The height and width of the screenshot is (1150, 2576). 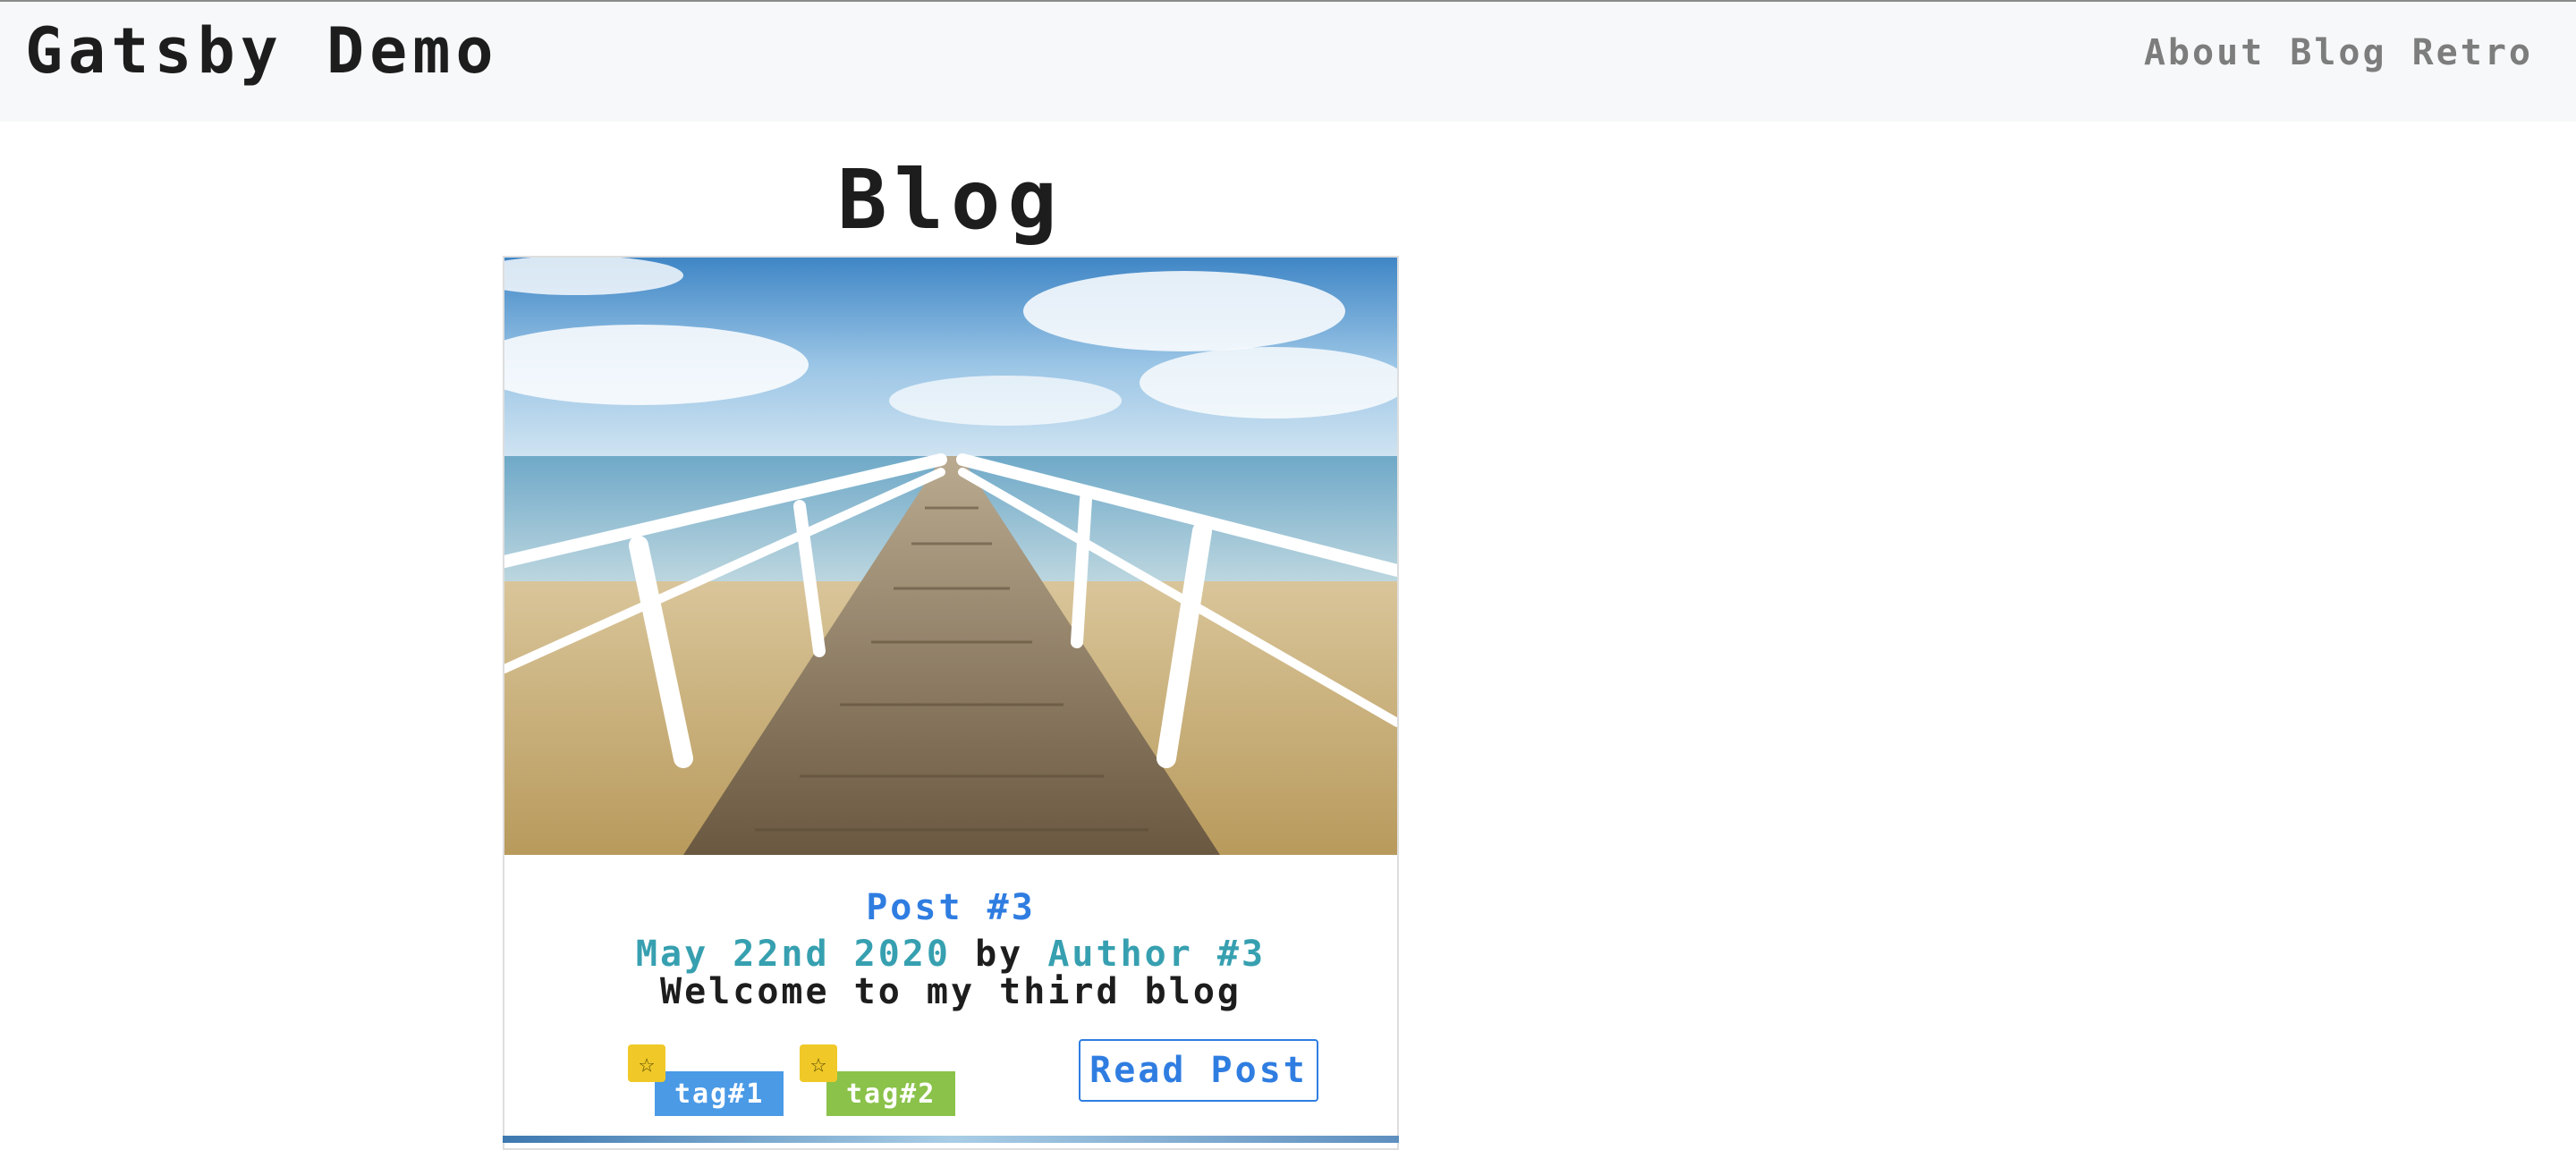 I want to click on post-meta: May 22nd 2020 by Author #3, so click(x=950, y=955).